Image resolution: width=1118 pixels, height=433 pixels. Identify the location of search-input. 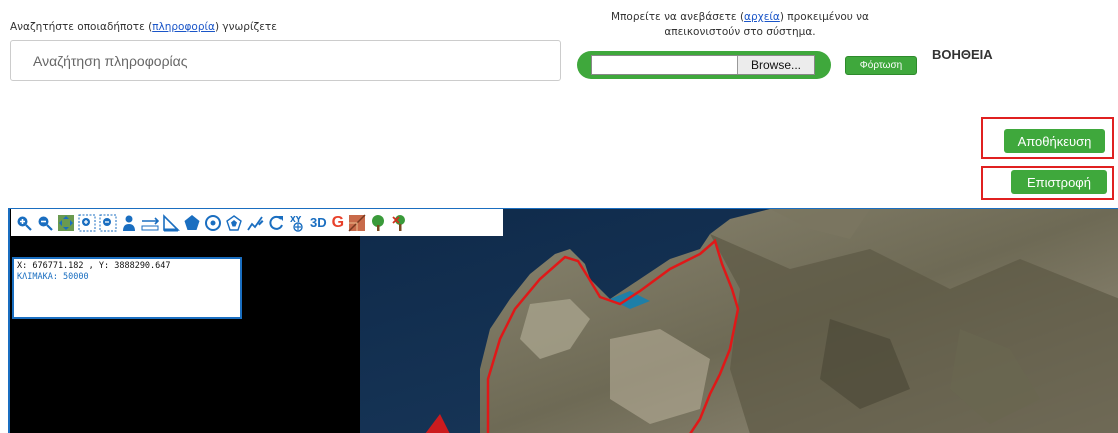
(285, 60).